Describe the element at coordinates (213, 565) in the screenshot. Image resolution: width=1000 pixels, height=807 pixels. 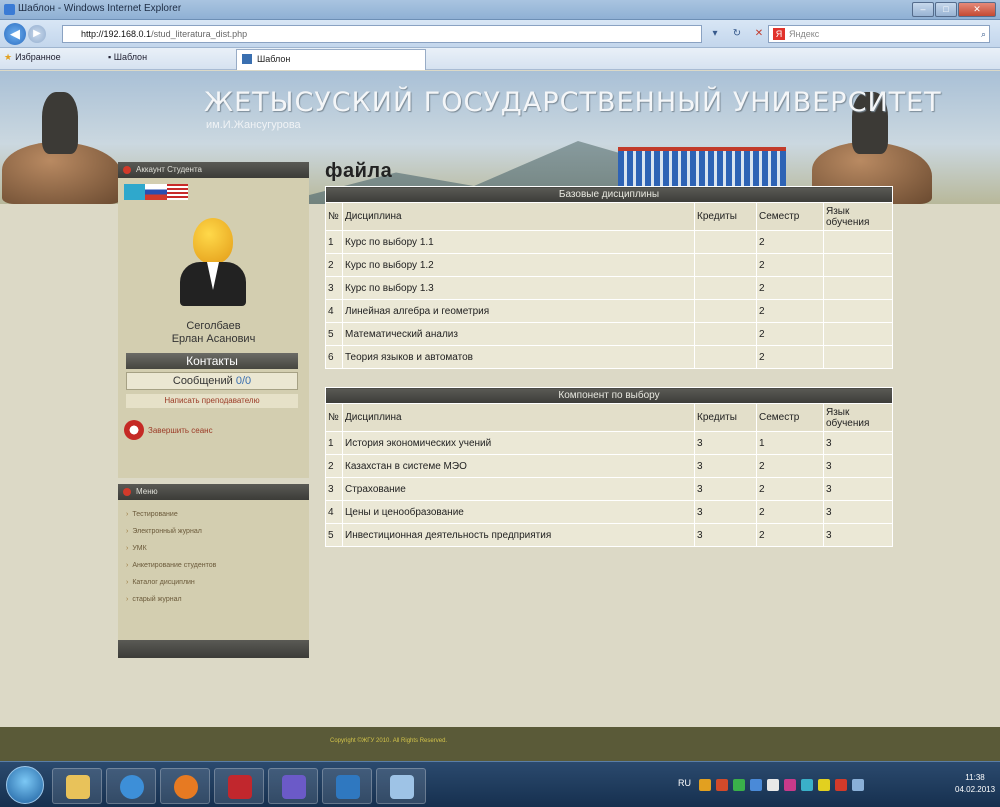
I see `menu-item-survey: › Анкетирование студентов` at that location.